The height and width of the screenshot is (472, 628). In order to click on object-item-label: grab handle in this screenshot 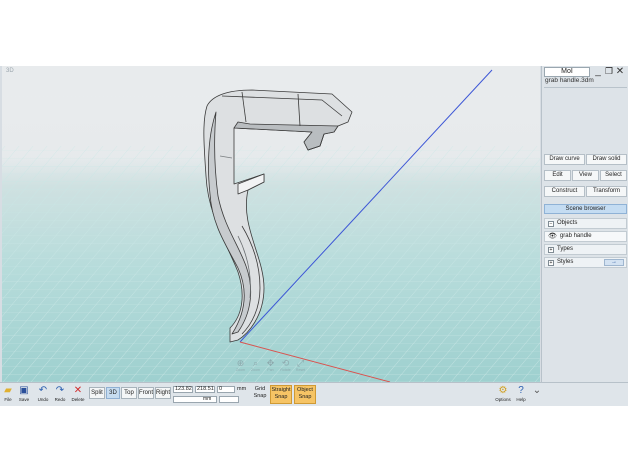, I will do `click(575, 236)`.